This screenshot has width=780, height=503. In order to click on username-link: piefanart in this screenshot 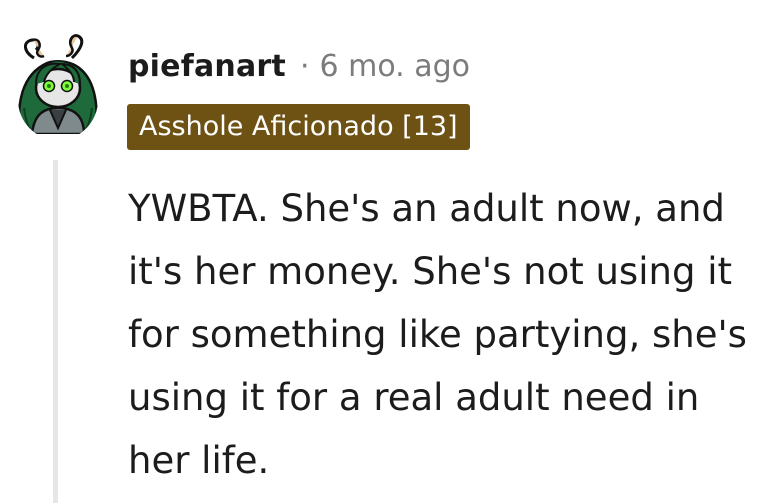, I will do `click(207, 66)`.